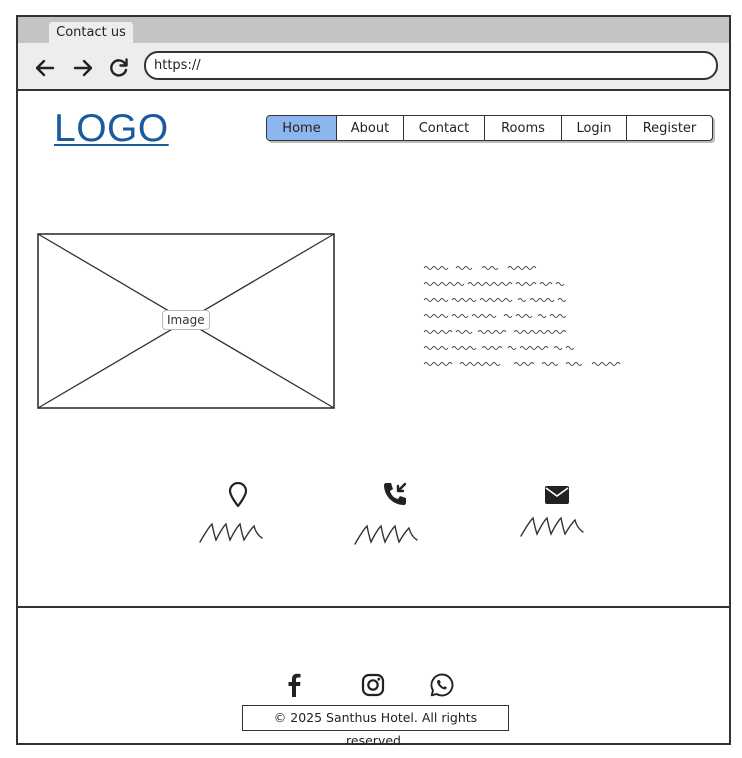 The width and height of the screenshot is (742, 758). I want to click on nav-item-contact: Contact, so click(444, 128).